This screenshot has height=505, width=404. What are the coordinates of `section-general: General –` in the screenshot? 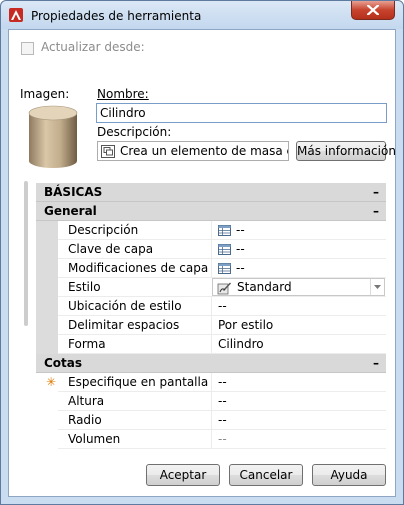 It's located at (211, 211).